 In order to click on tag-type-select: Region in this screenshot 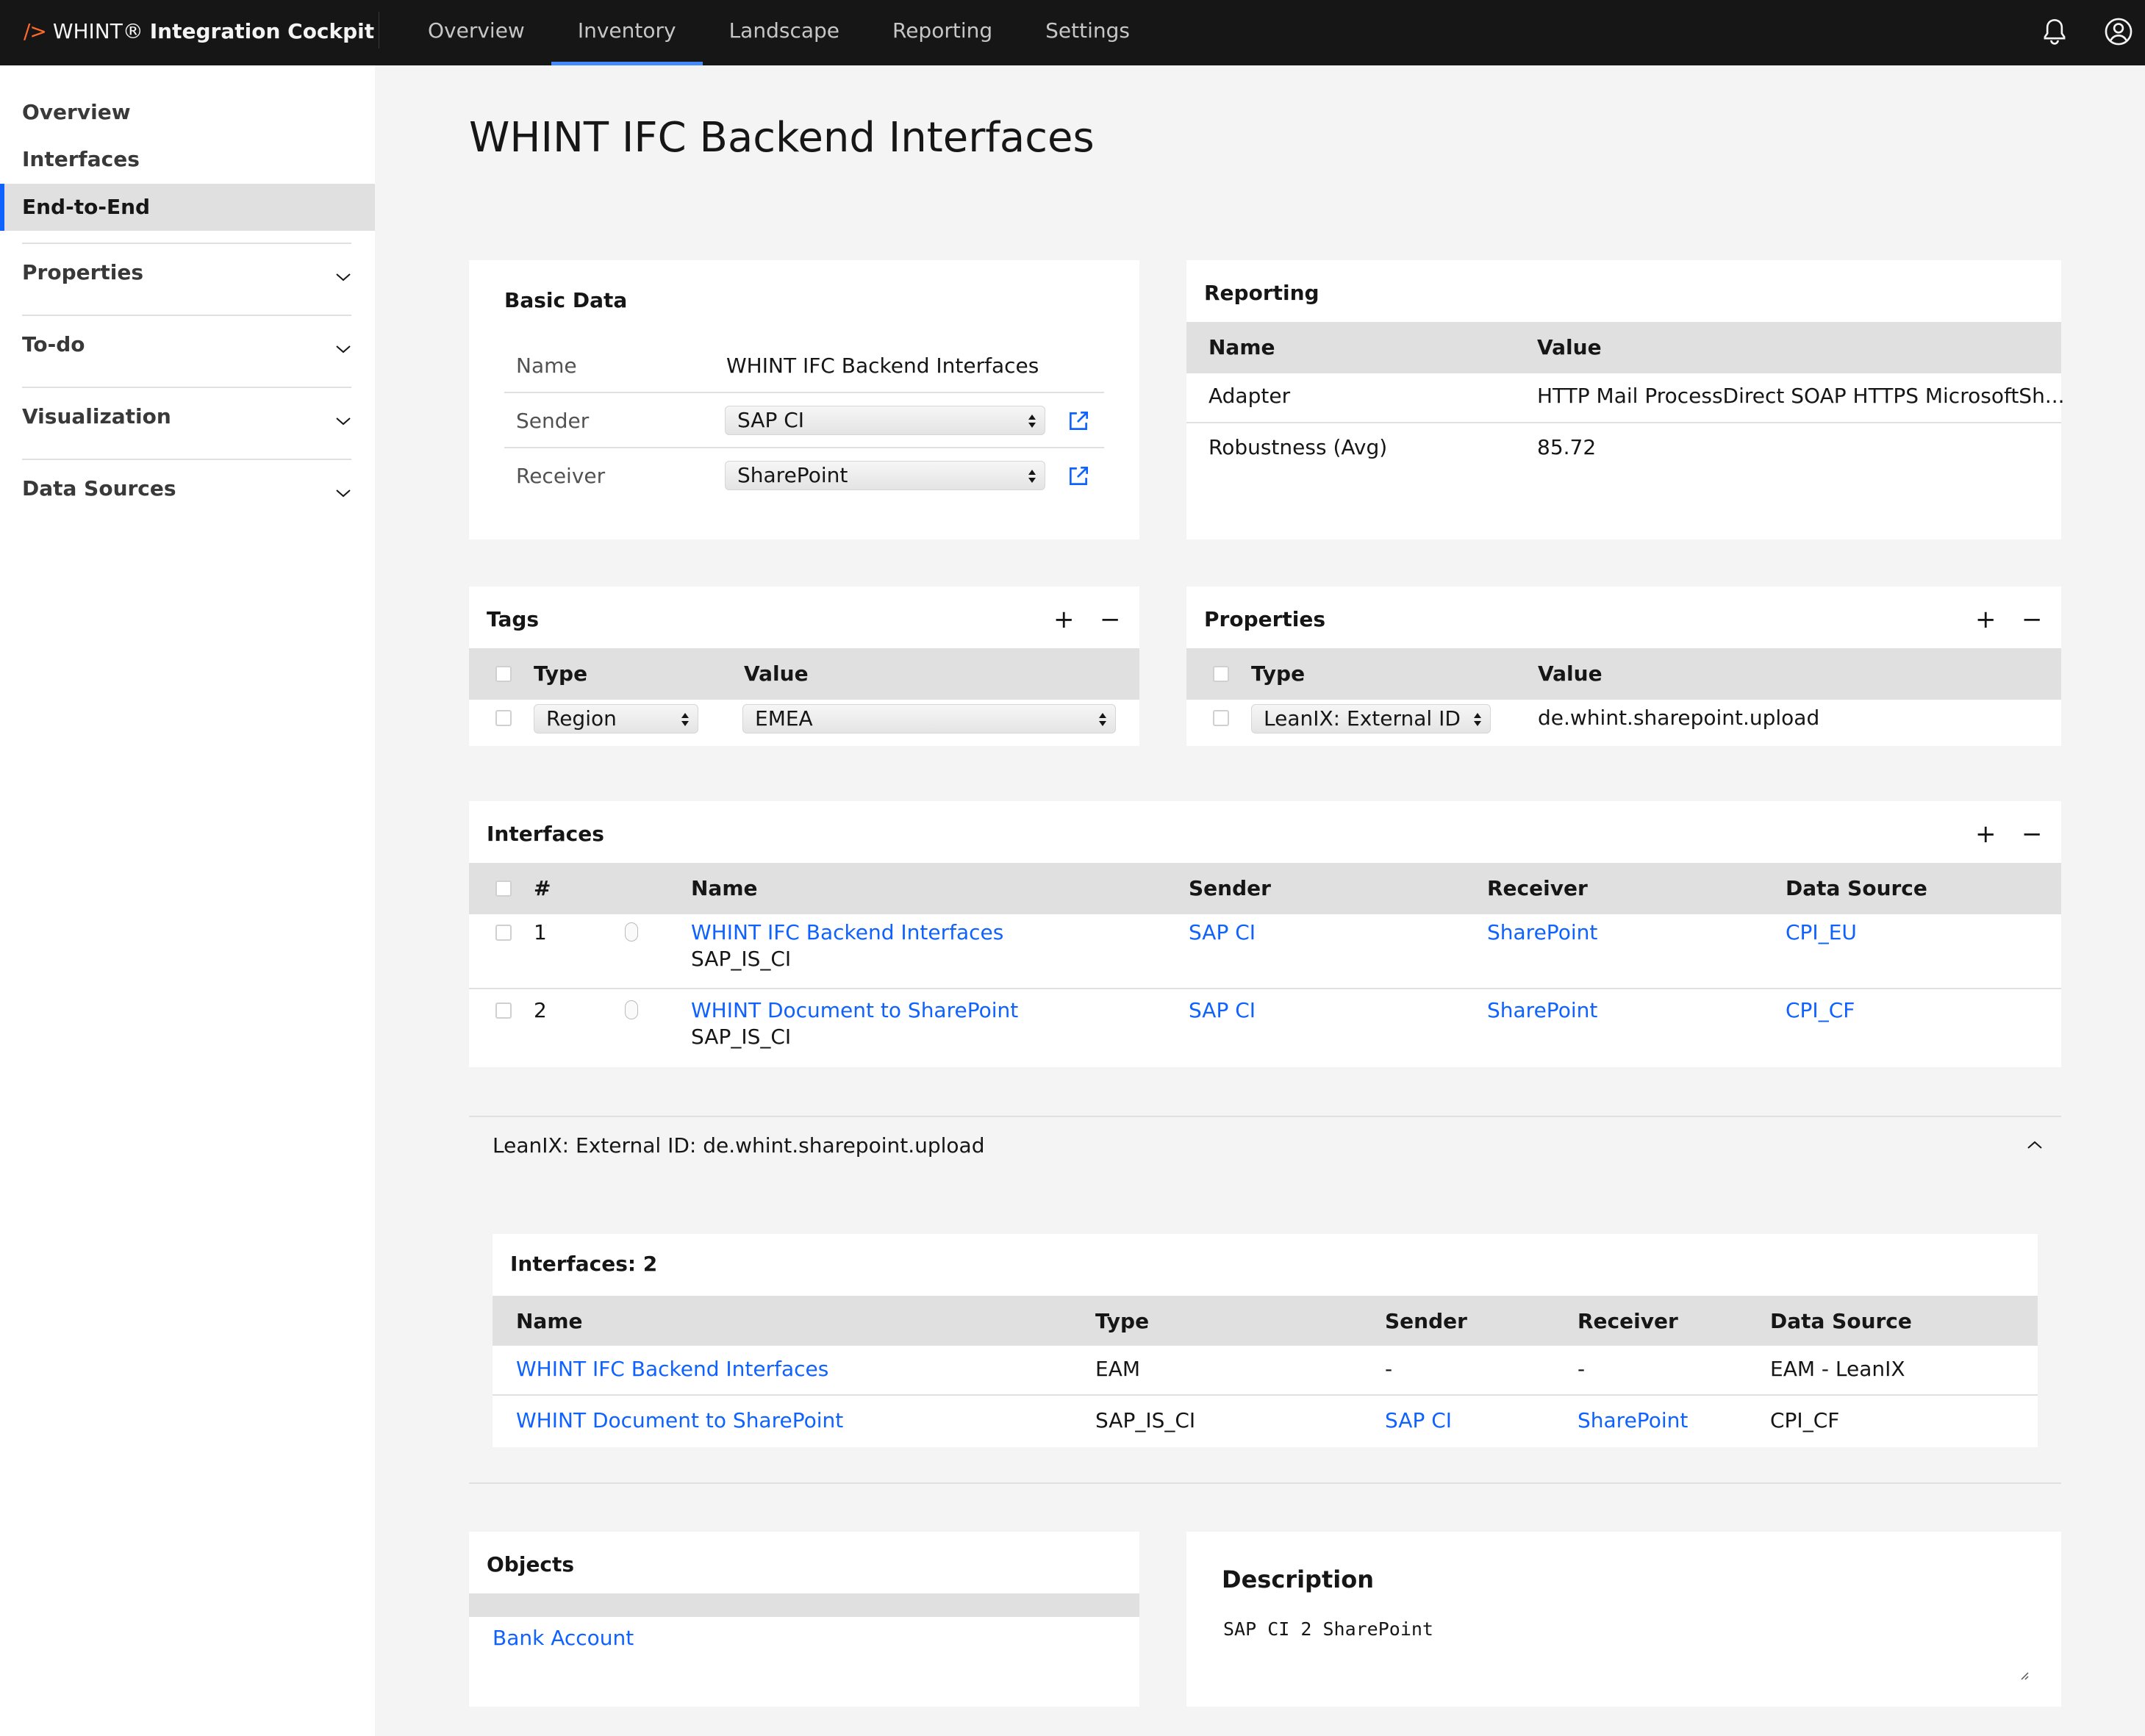, I will do `click(616, 719)`.